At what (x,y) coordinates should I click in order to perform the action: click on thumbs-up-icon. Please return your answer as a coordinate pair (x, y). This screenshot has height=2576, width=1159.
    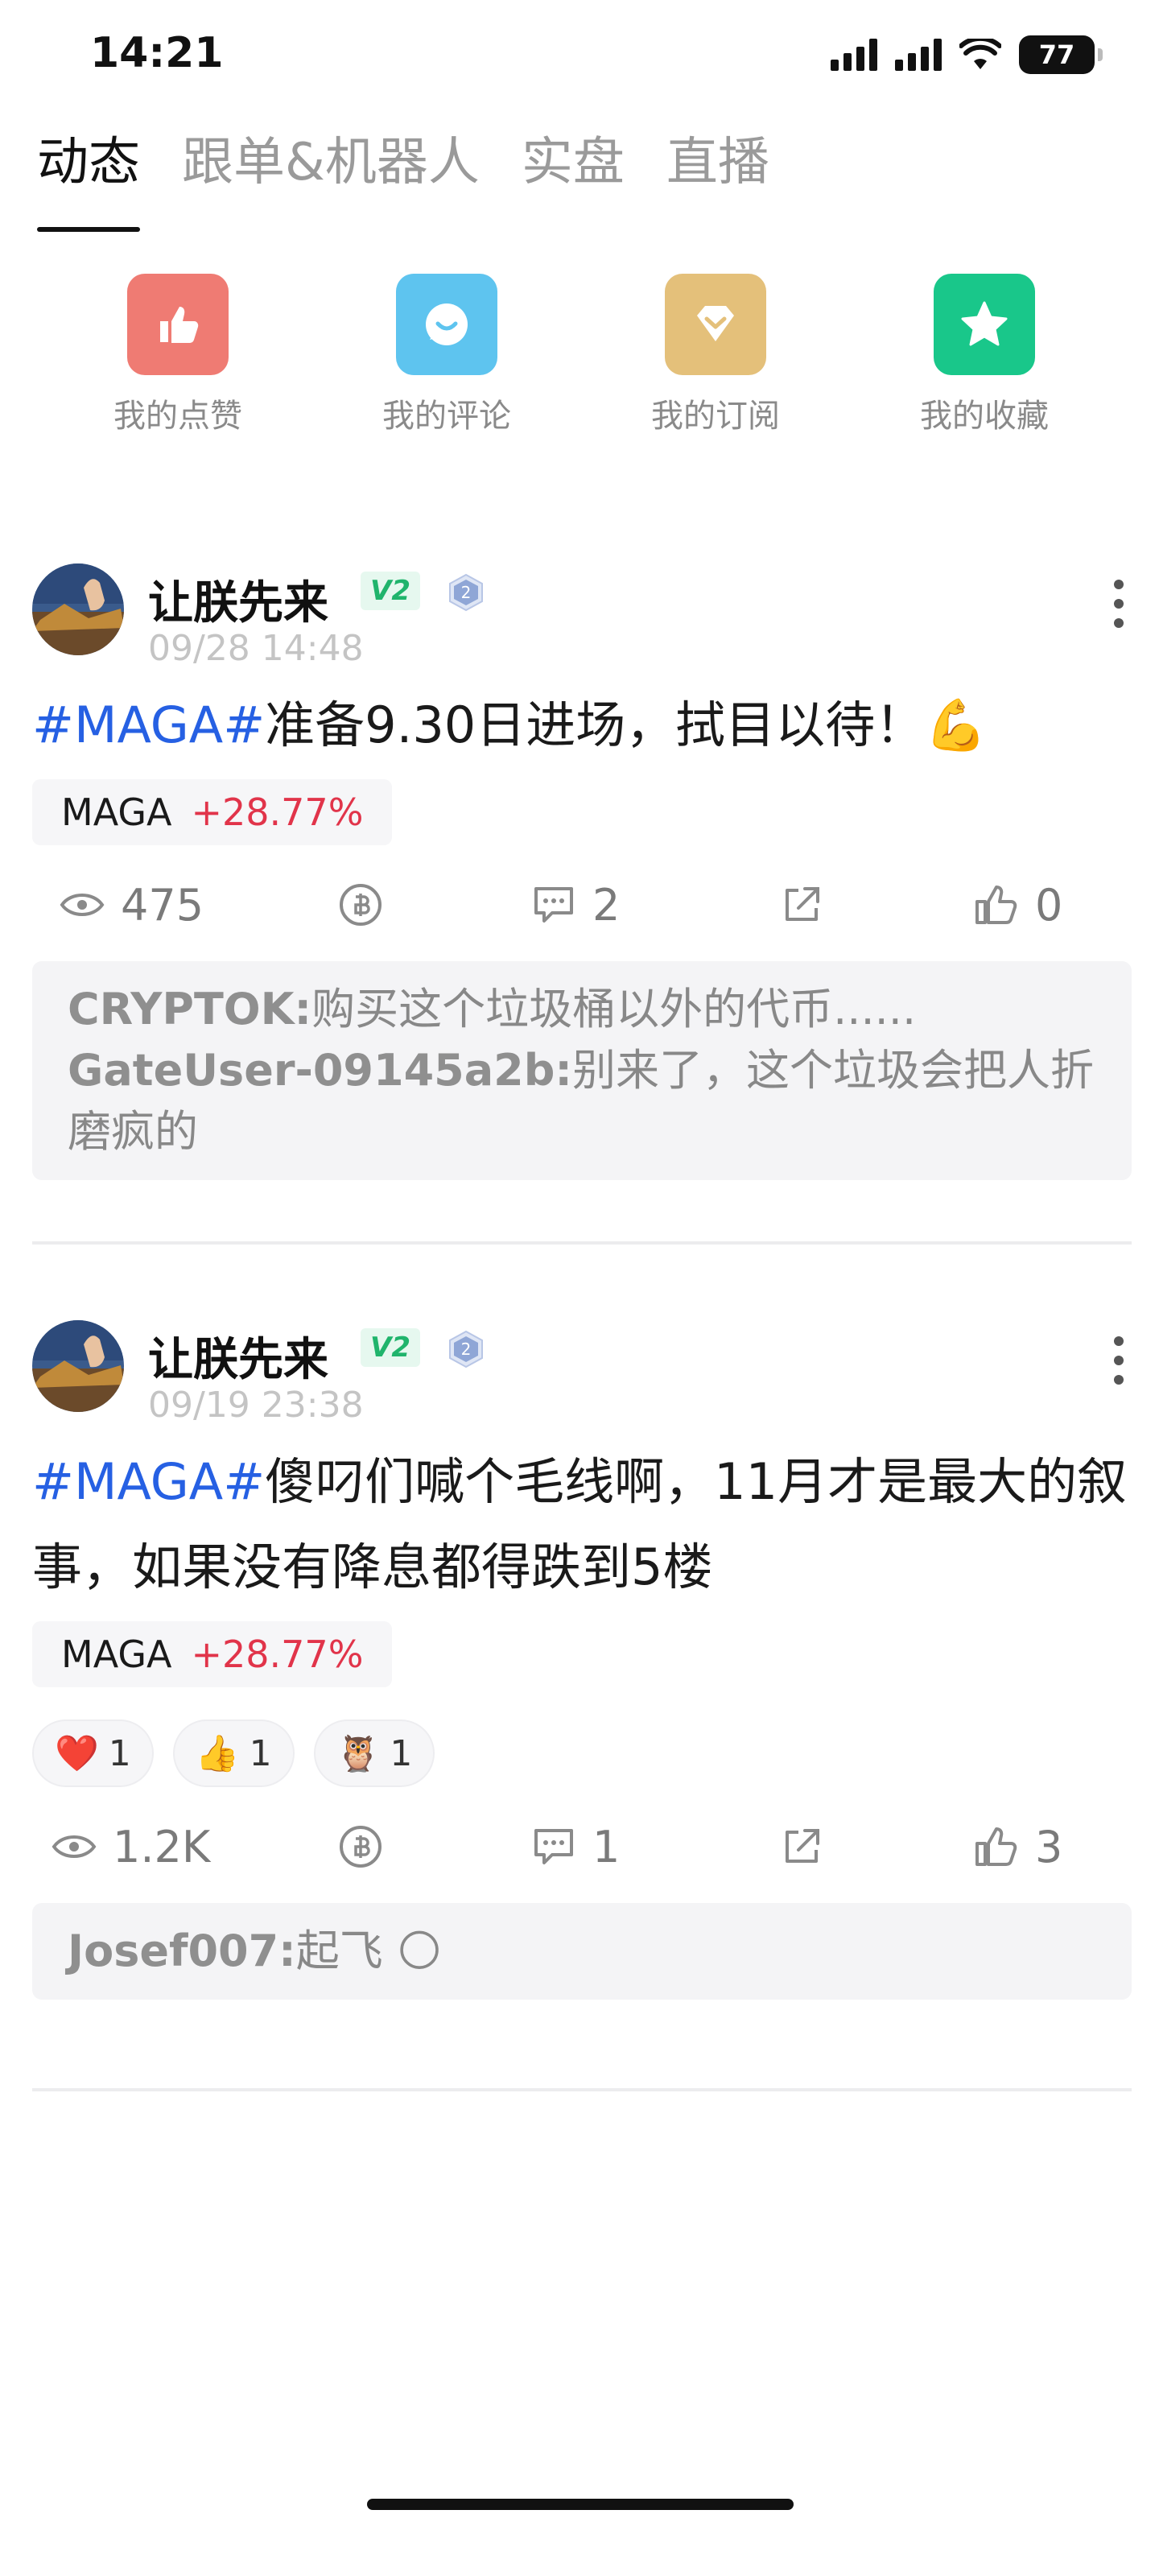
    Looking at the image, I should click on (178, 324).